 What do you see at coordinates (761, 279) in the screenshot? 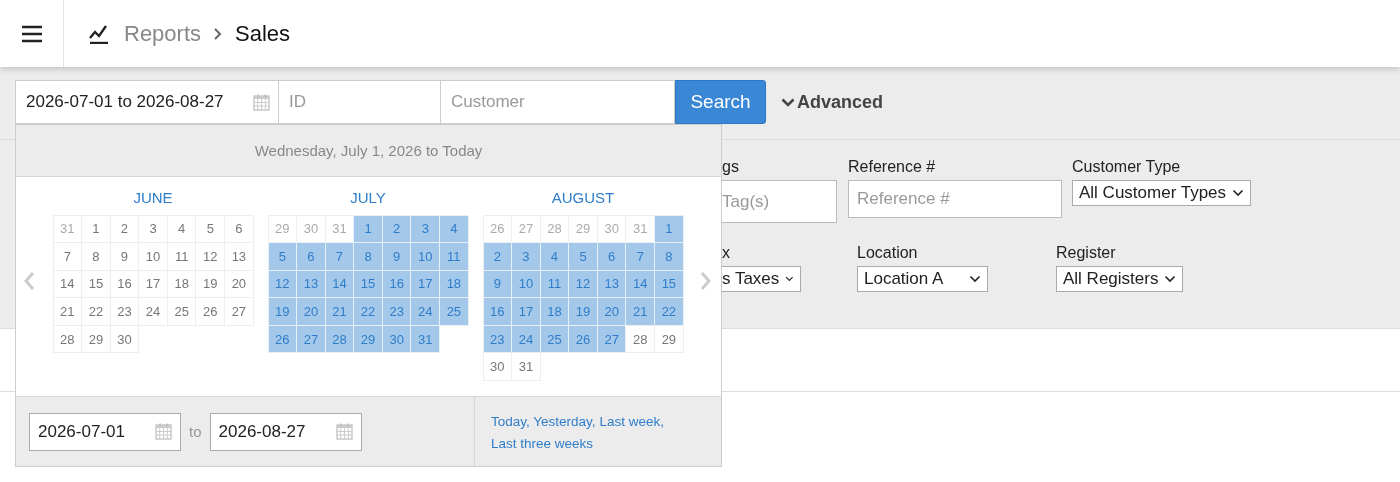
I see `dropdown: s Taxes` at bounding box center [761, 279].